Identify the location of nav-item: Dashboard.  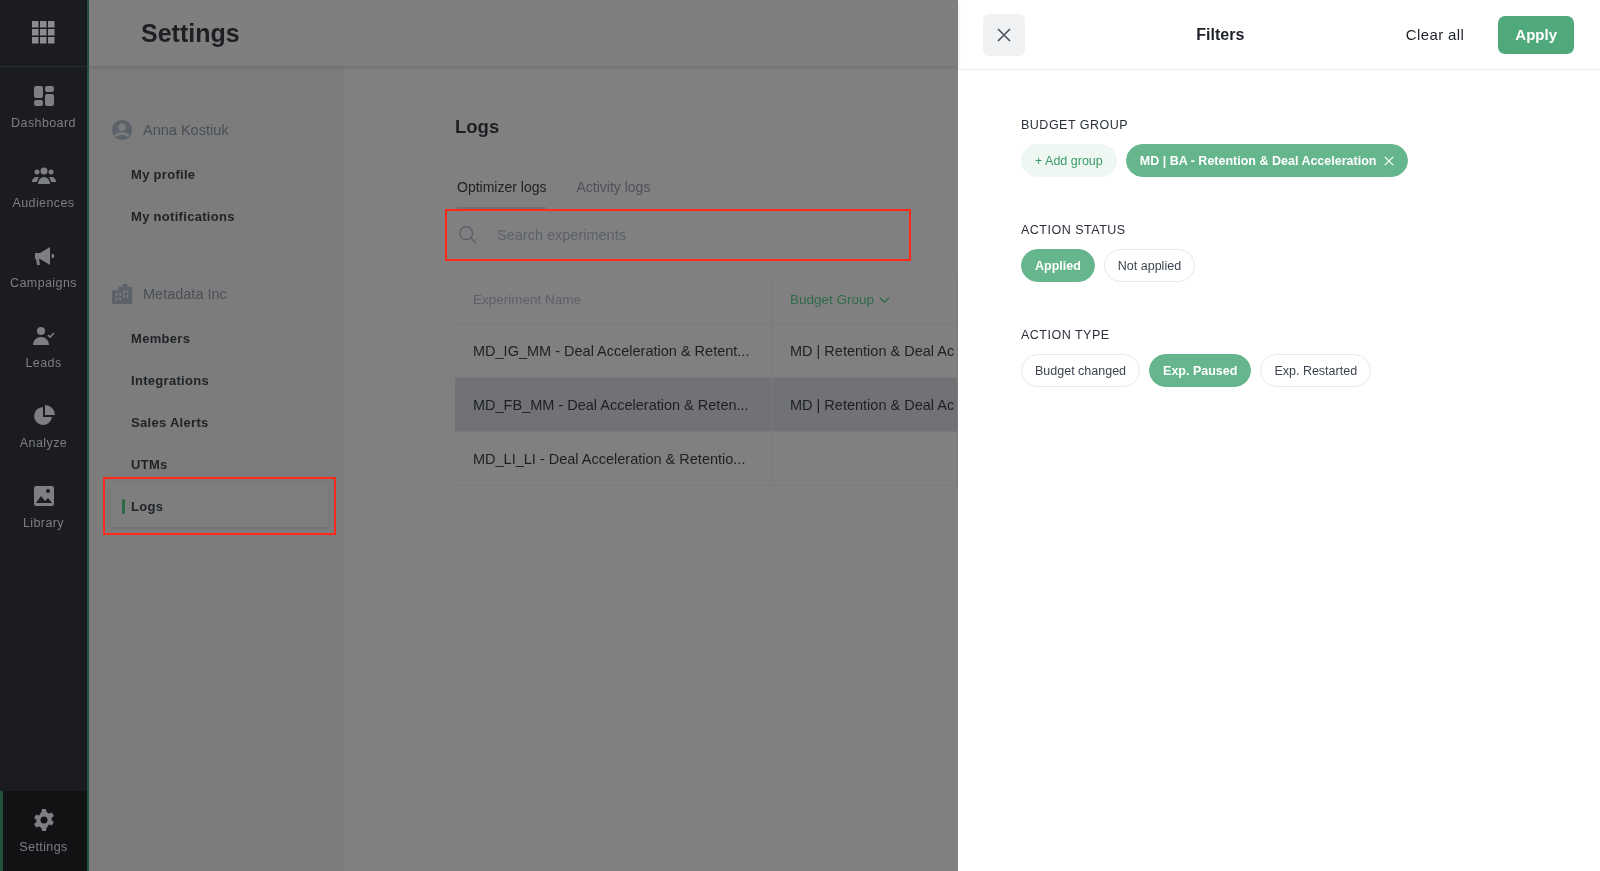
(43, 107).